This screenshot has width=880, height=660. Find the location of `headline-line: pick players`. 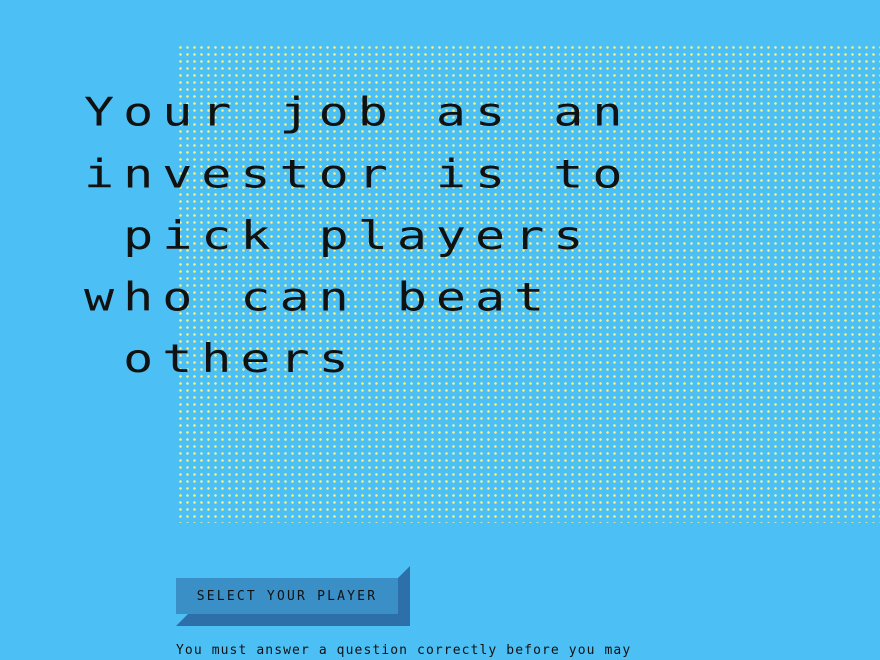

headline-line: pick players is located at coordinates (338, 236).